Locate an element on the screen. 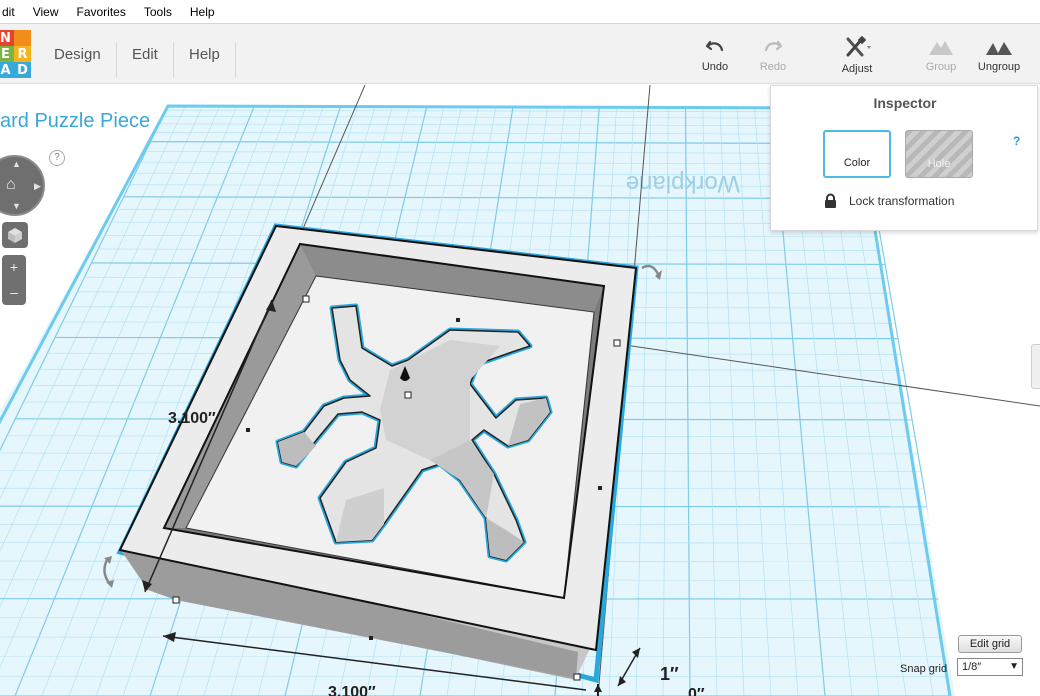 Image resolution: width=1040 pixels, height=696 pixels. snap-grid-select: 1/8″ ▼ is located at coordinates (990, 667).